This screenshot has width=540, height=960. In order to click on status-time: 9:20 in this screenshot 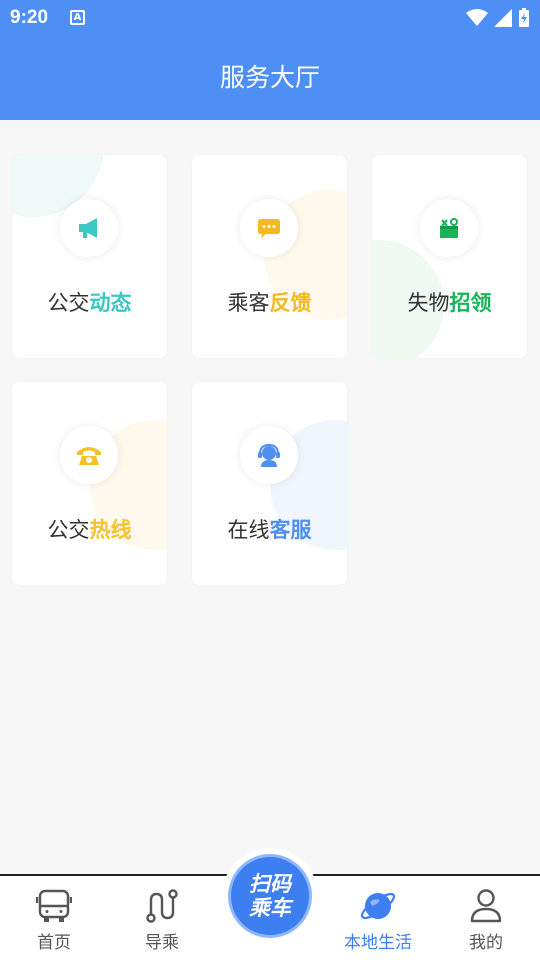, I will do `click(29, 17)`.